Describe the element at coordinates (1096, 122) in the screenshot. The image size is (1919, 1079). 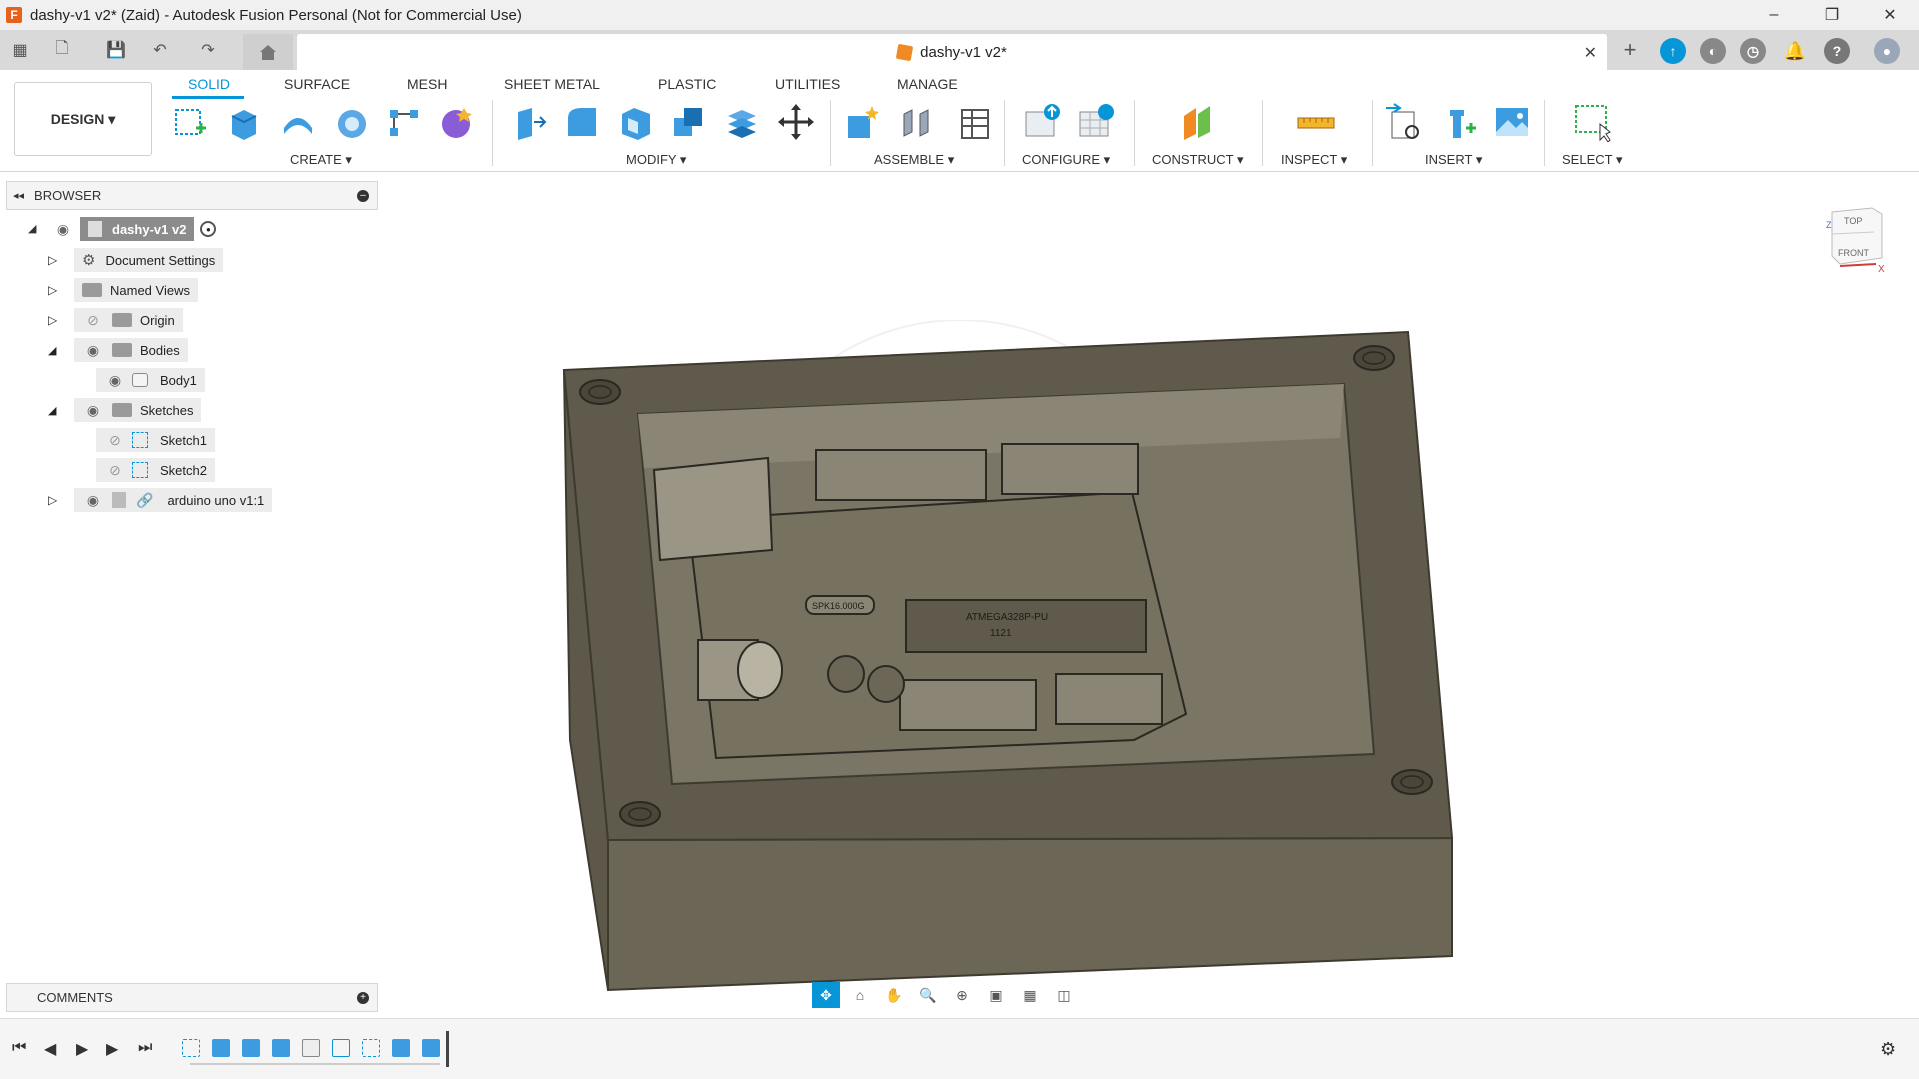
I see `configure-table-icon` at that location.